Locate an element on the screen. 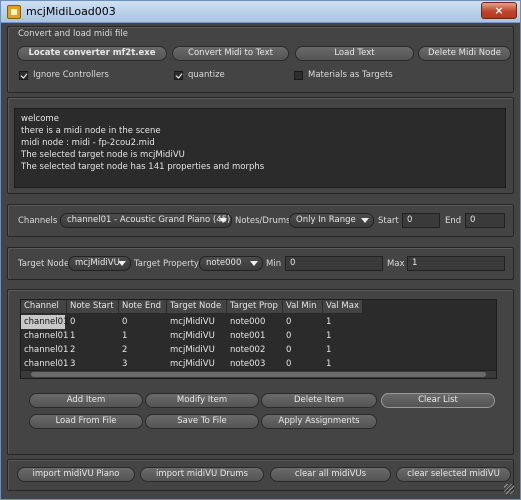 This screenshot has width=521, height=500. table-row-cell-note-start: 3 is located at coordinates (71, 364).